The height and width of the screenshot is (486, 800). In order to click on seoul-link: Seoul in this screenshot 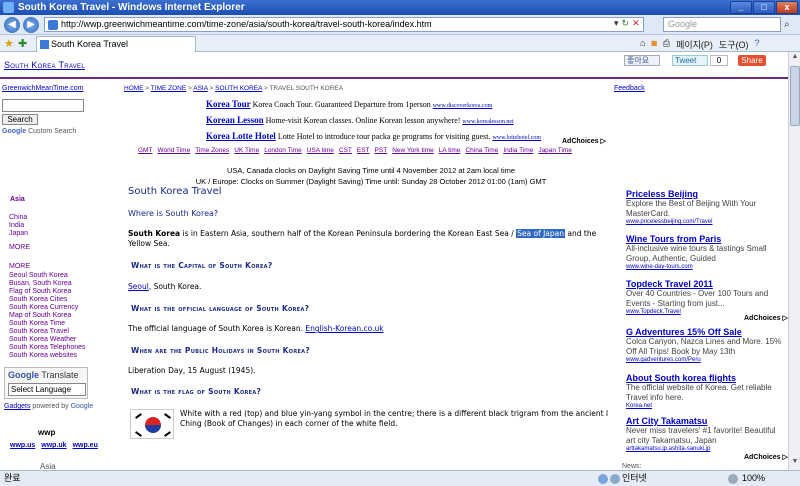, I will do `click(138, 286)`.